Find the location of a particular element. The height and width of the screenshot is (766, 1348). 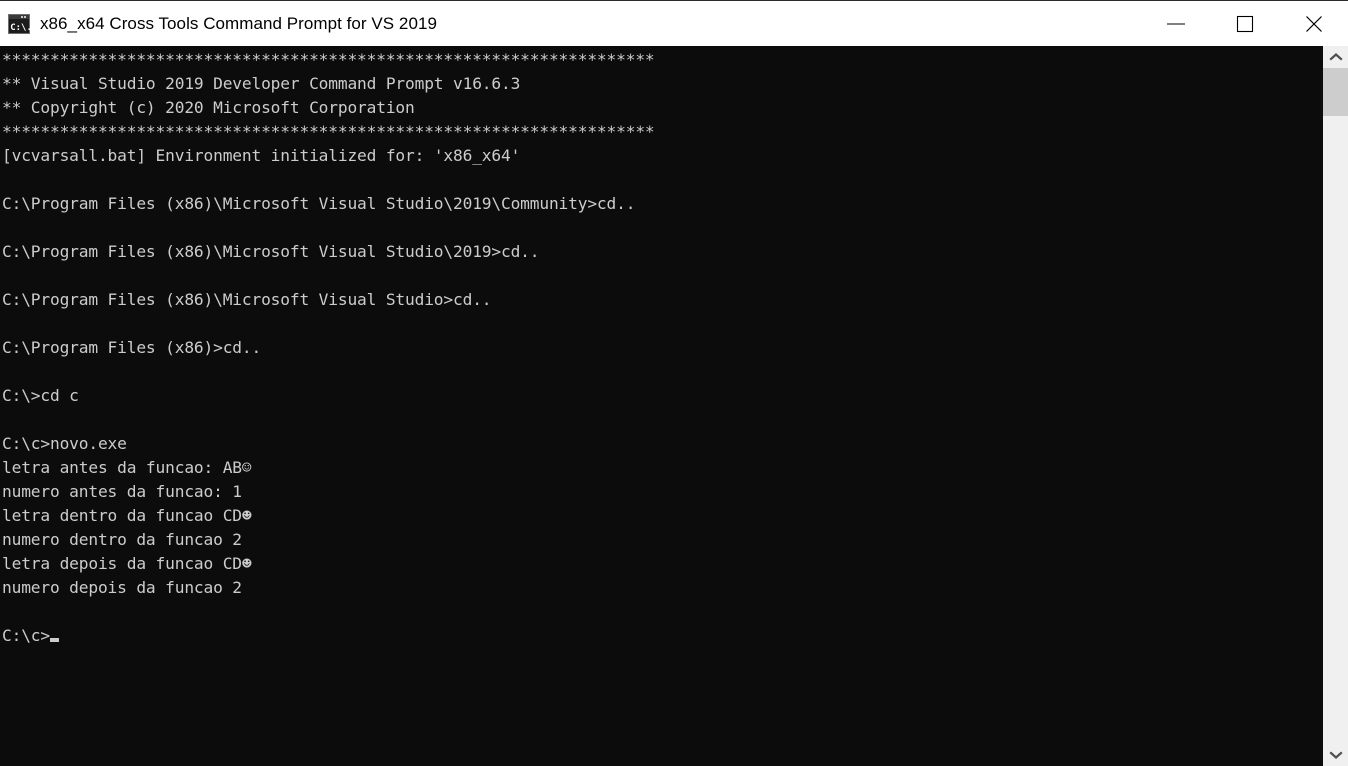

scroll-down-button is located at coordinates (1335, 755).